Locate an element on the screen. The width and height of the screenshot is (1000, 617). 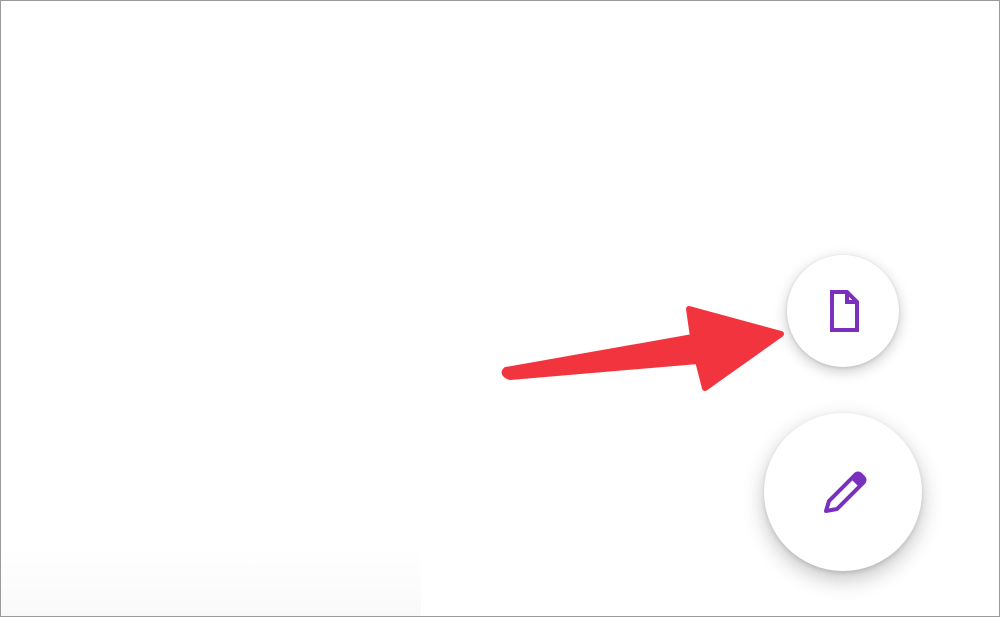
document-icon is located at coordinates (843, 311).